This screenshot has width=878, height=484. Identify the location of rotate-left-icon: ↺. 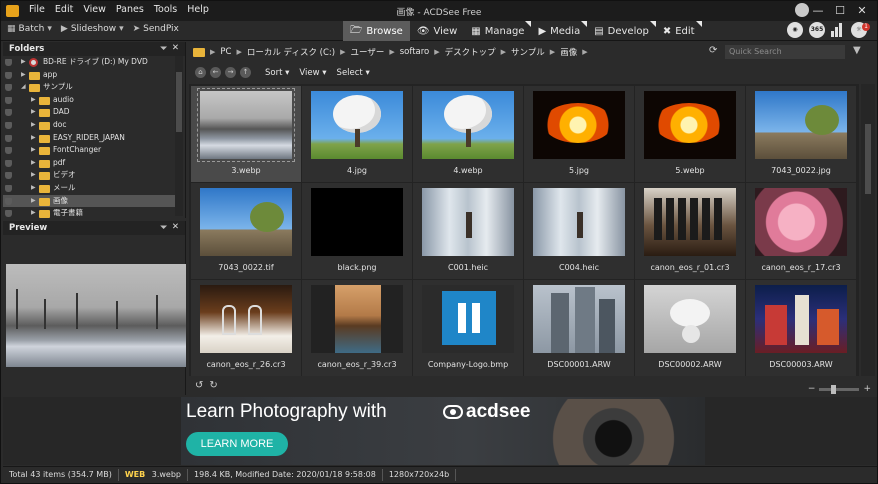
(199, 385).